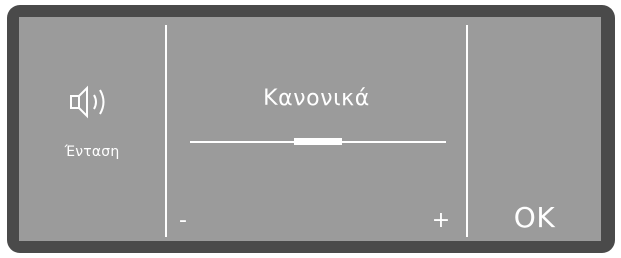 This screenshot has height=258, width=621. Describe the element at coordinates (316, 98) in the screenshot. I see `setting-value-label: Κανονικά` at that location.